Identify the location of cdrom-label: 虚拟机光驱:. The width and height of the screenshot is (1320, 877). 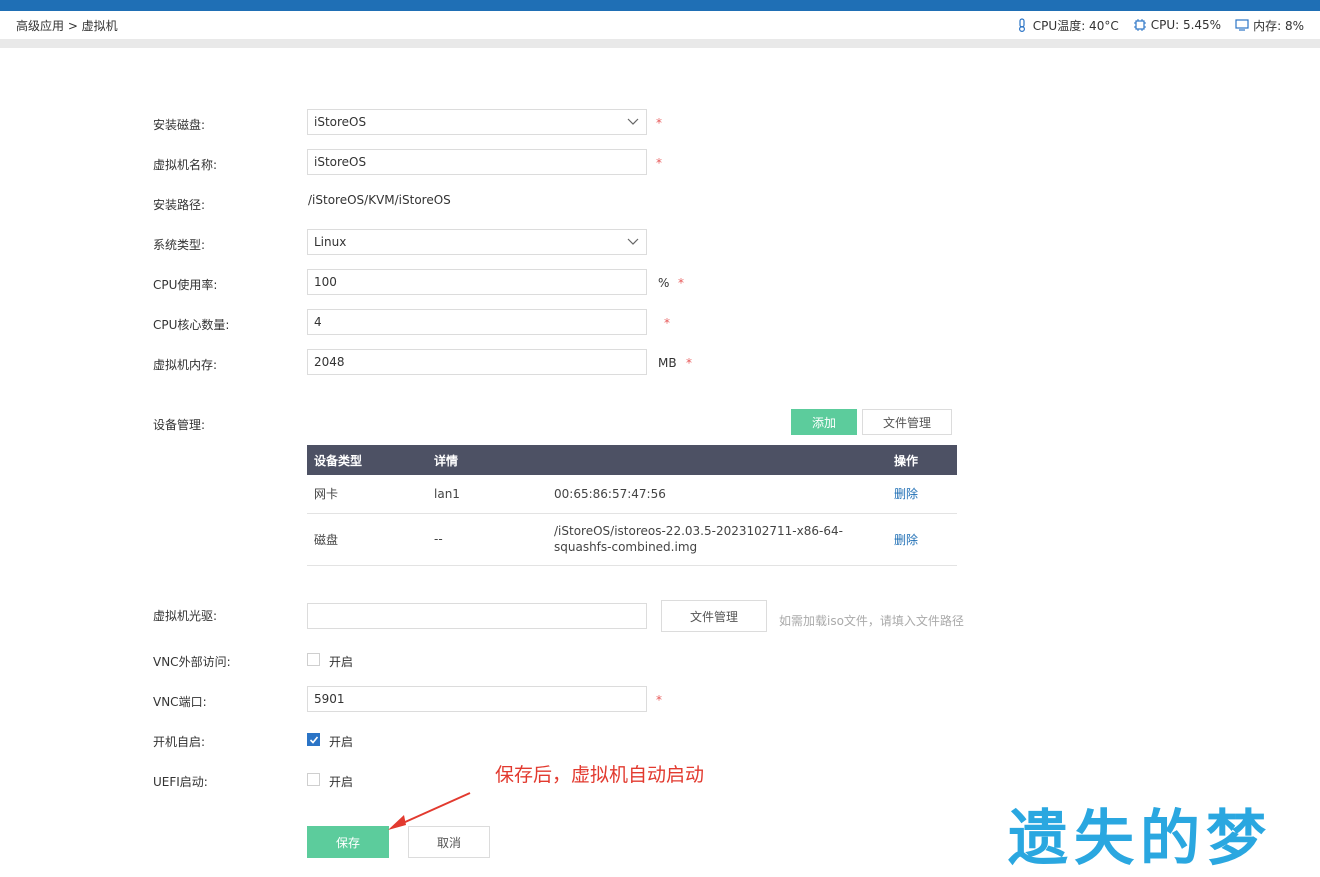
(185, 616).